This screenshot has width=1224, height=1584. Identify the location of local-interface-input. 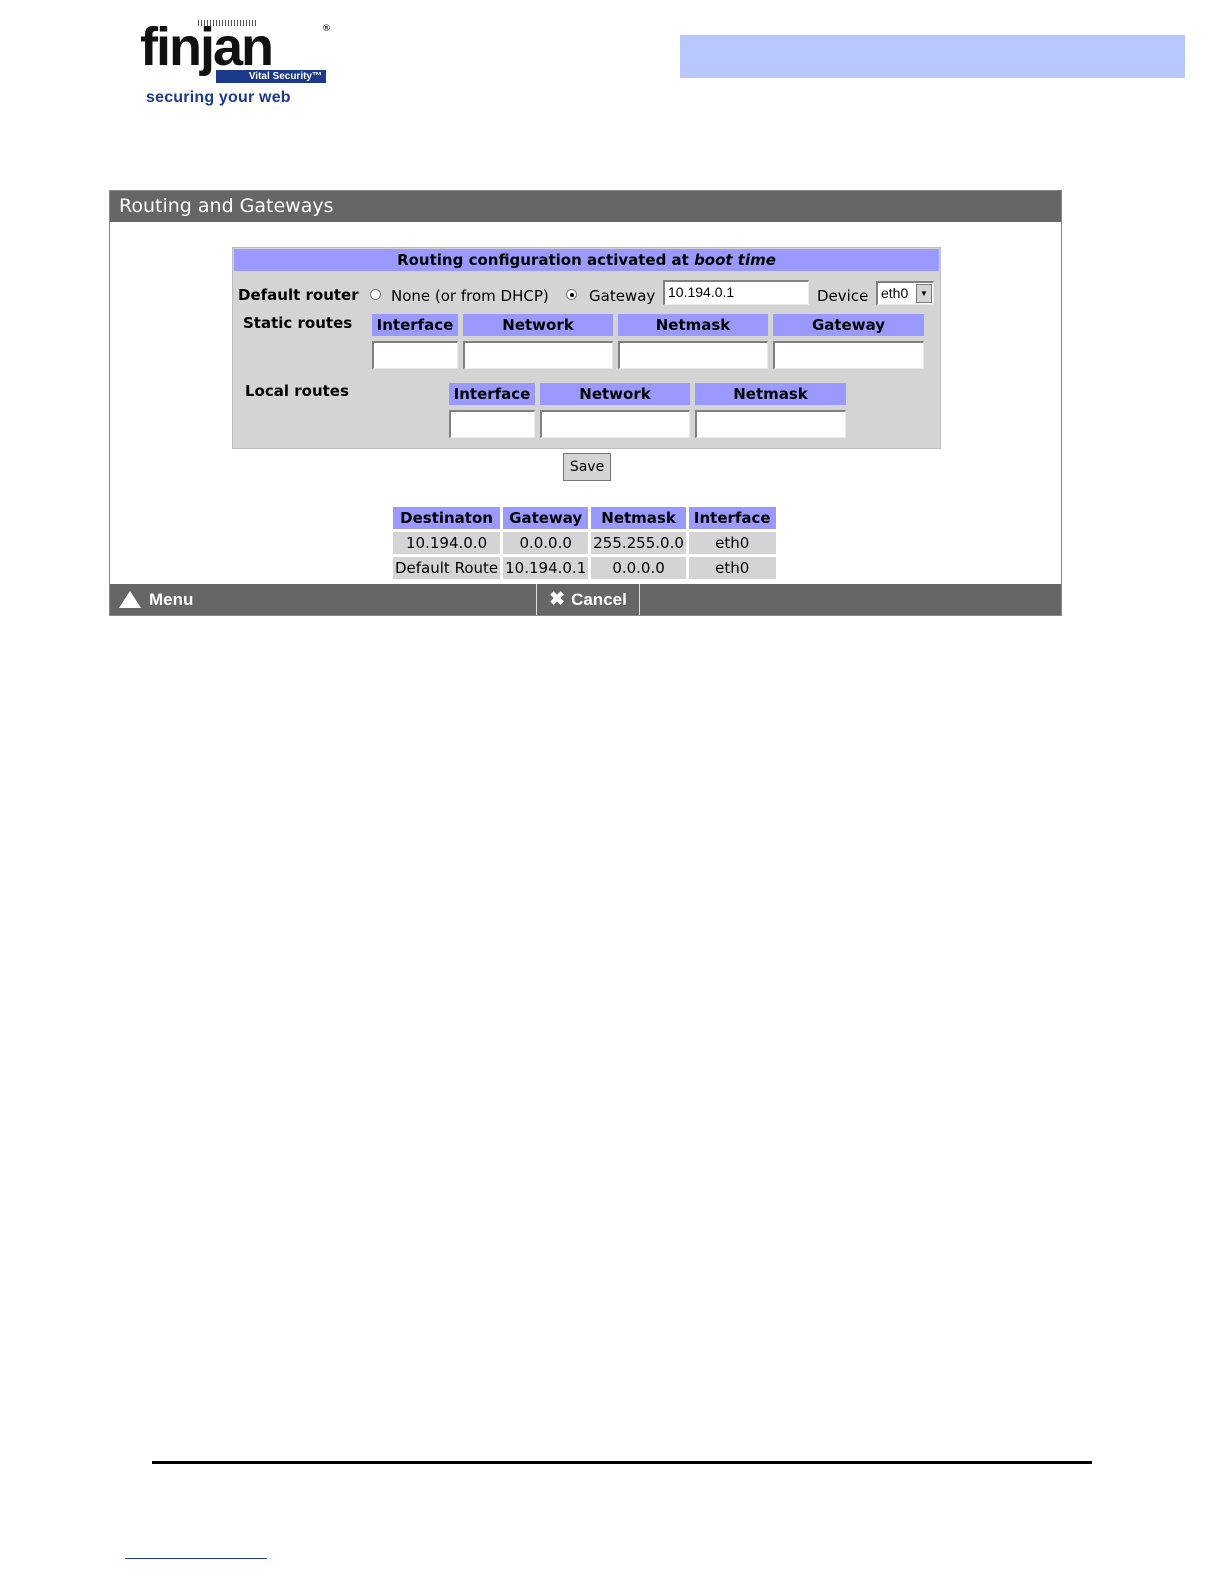
(492, 424).